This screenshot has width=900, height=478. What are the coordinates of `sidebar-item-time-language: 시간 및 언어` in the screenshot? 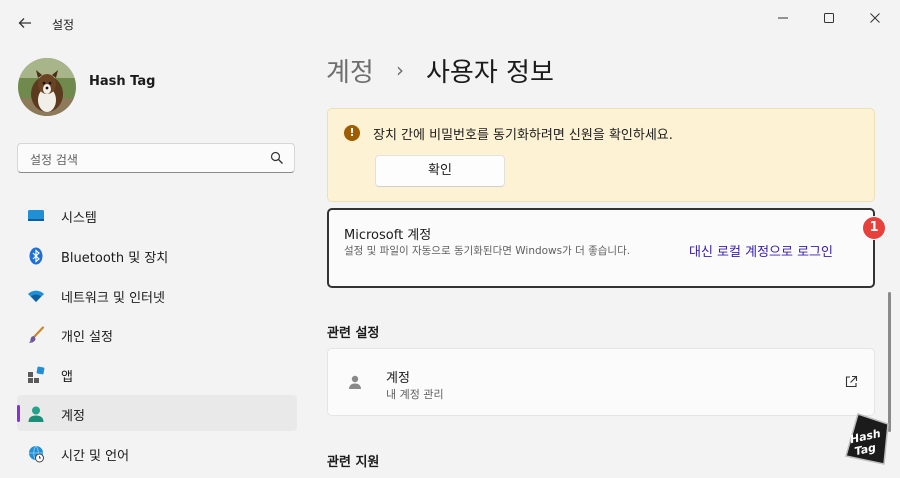 It's located at (157, 453).